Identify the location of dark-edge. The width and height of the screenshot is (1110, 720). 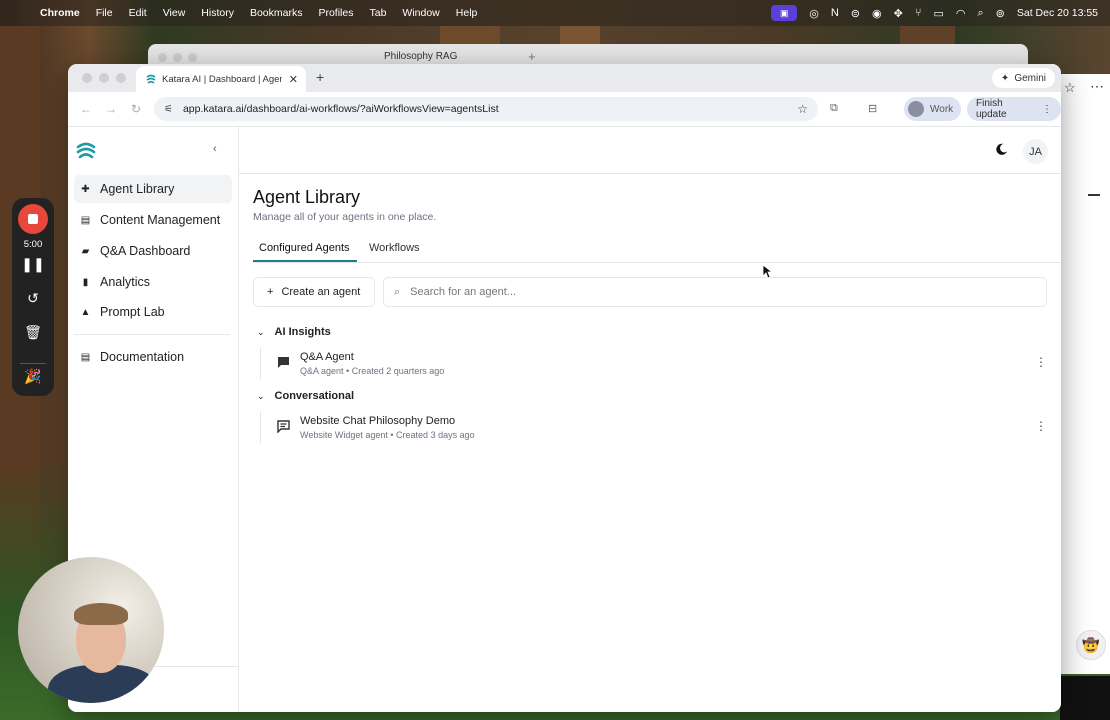
(1085, 698).